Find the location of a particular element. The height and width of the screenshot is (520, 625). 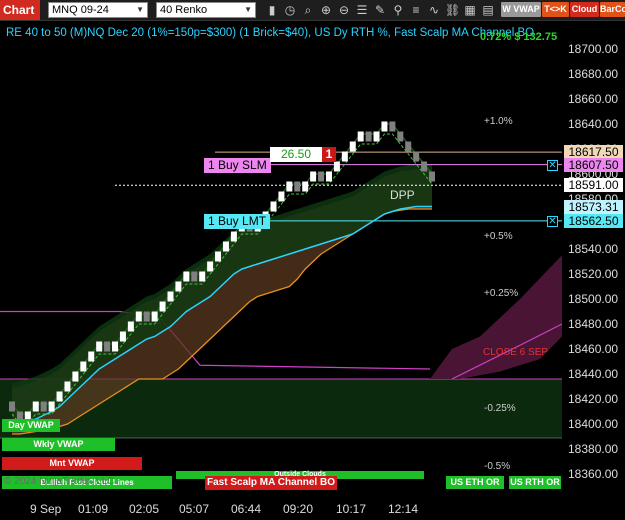

unrealized-pl: 0.72% $ 132.75 is located at coordinates (519, 37).